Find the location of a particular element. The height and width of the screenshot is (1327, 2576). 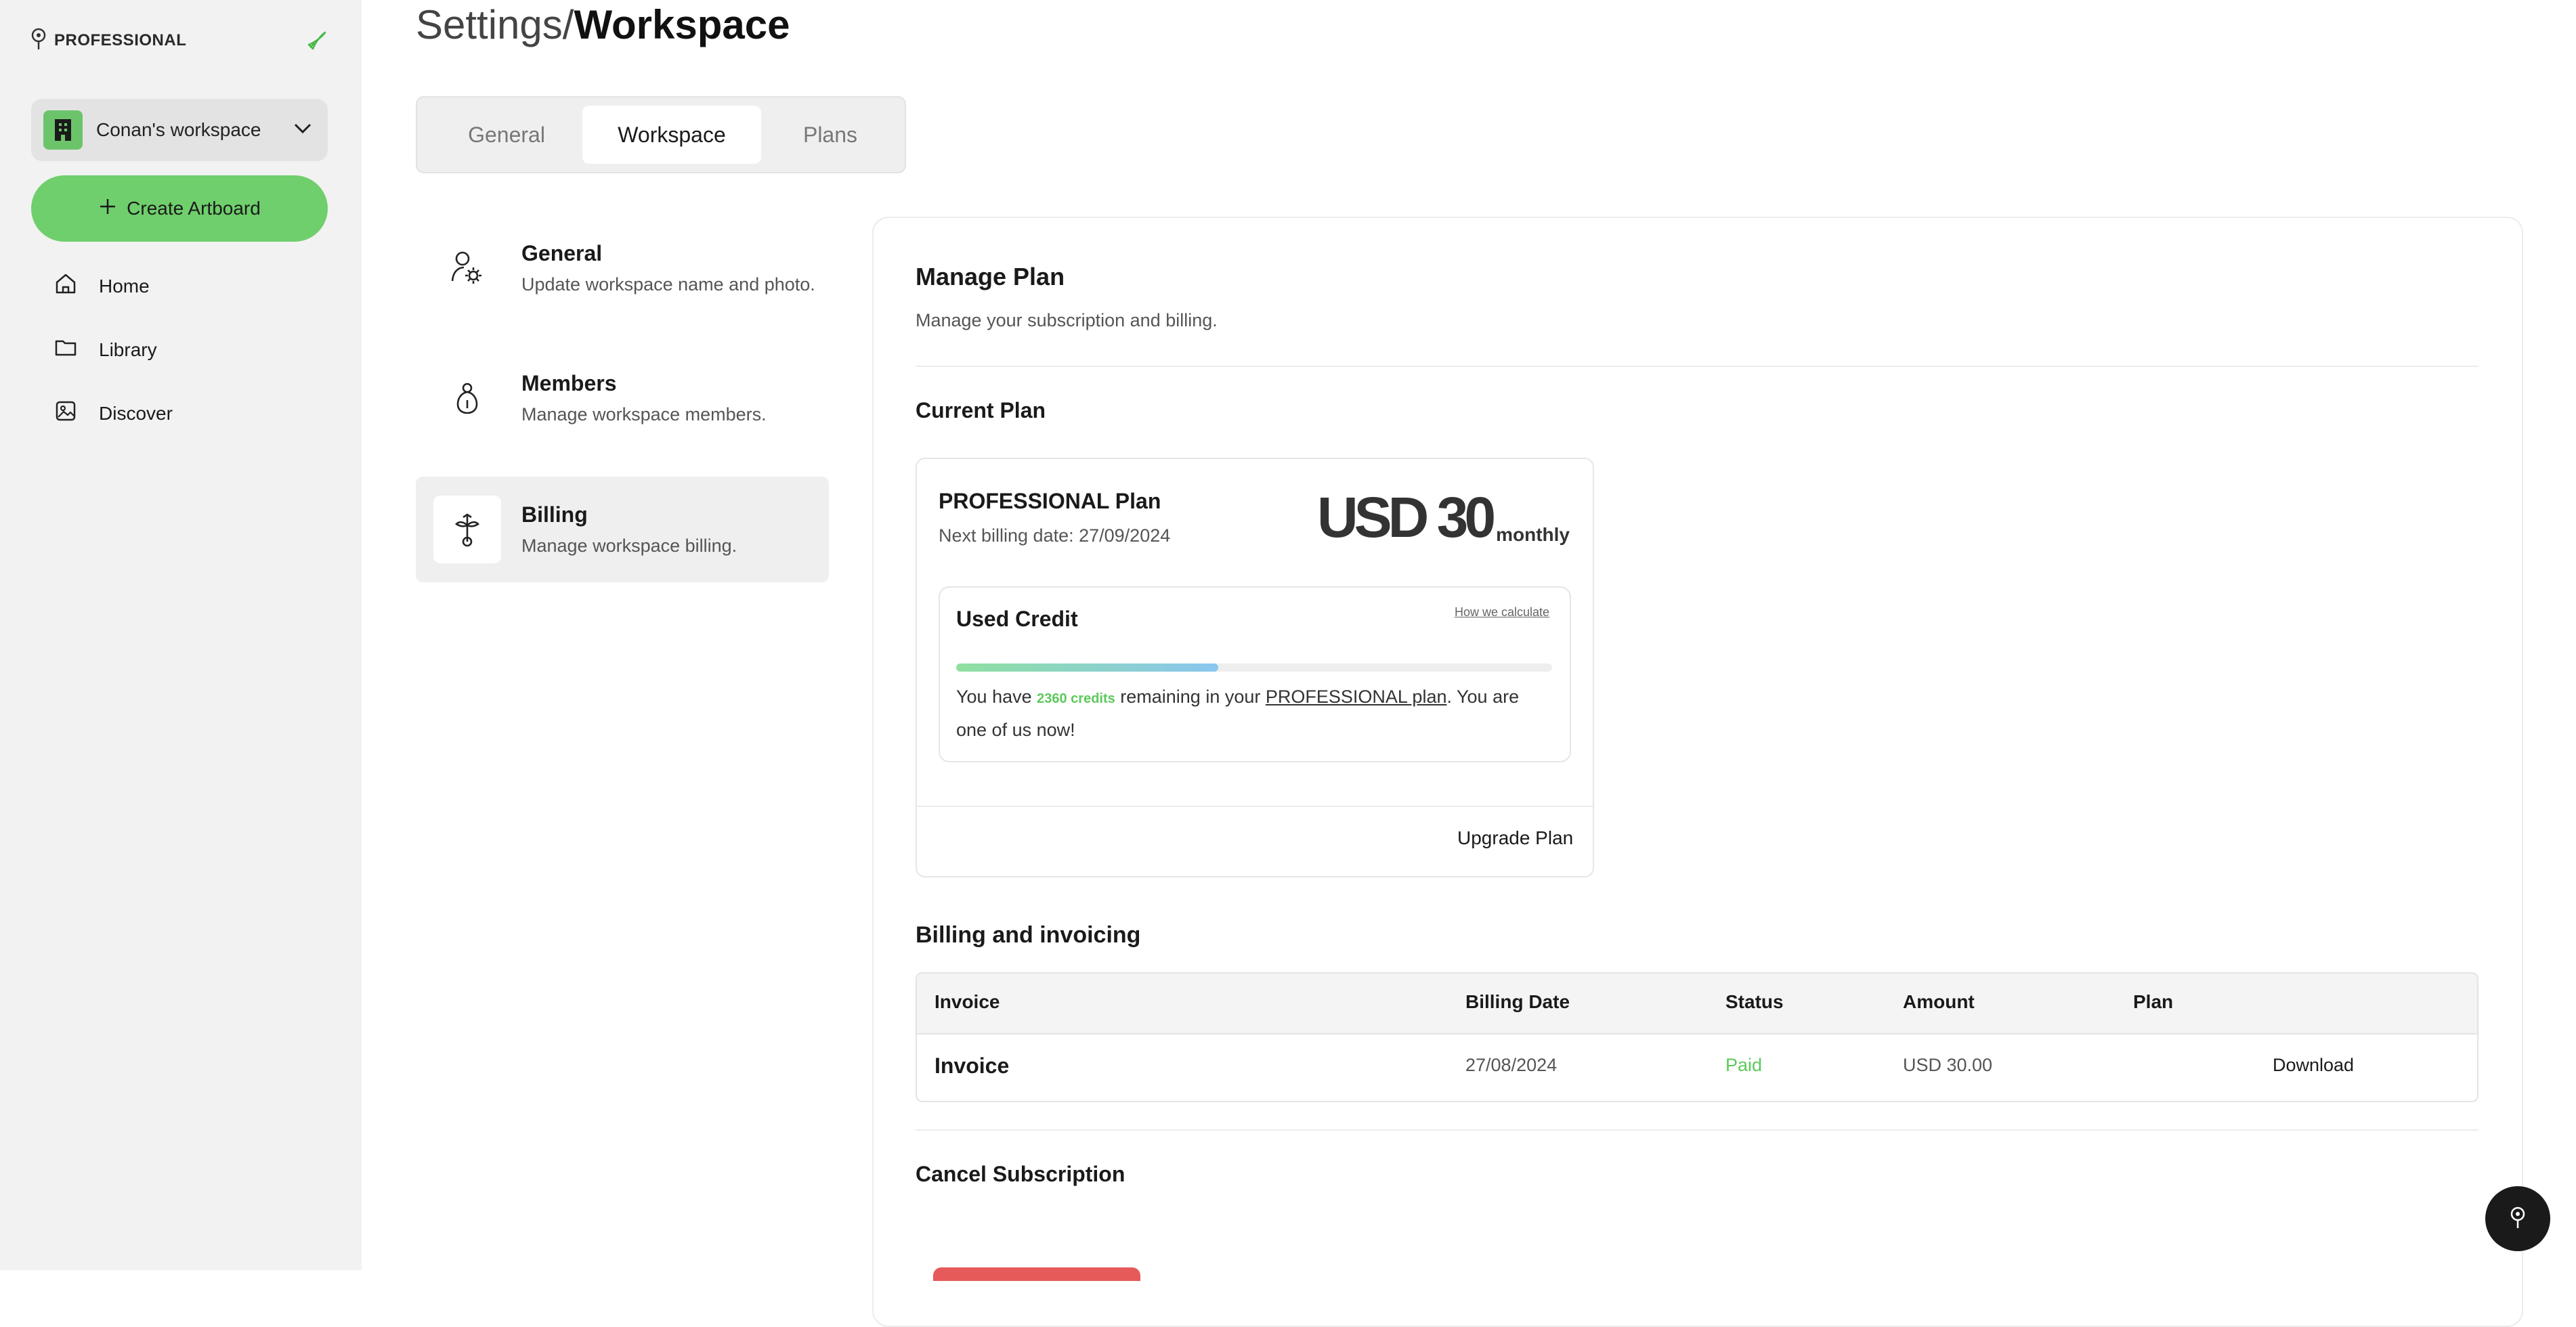

manage-plan-subtitle: Manage your subscription and billing. is located at coordinates (1067, 320).